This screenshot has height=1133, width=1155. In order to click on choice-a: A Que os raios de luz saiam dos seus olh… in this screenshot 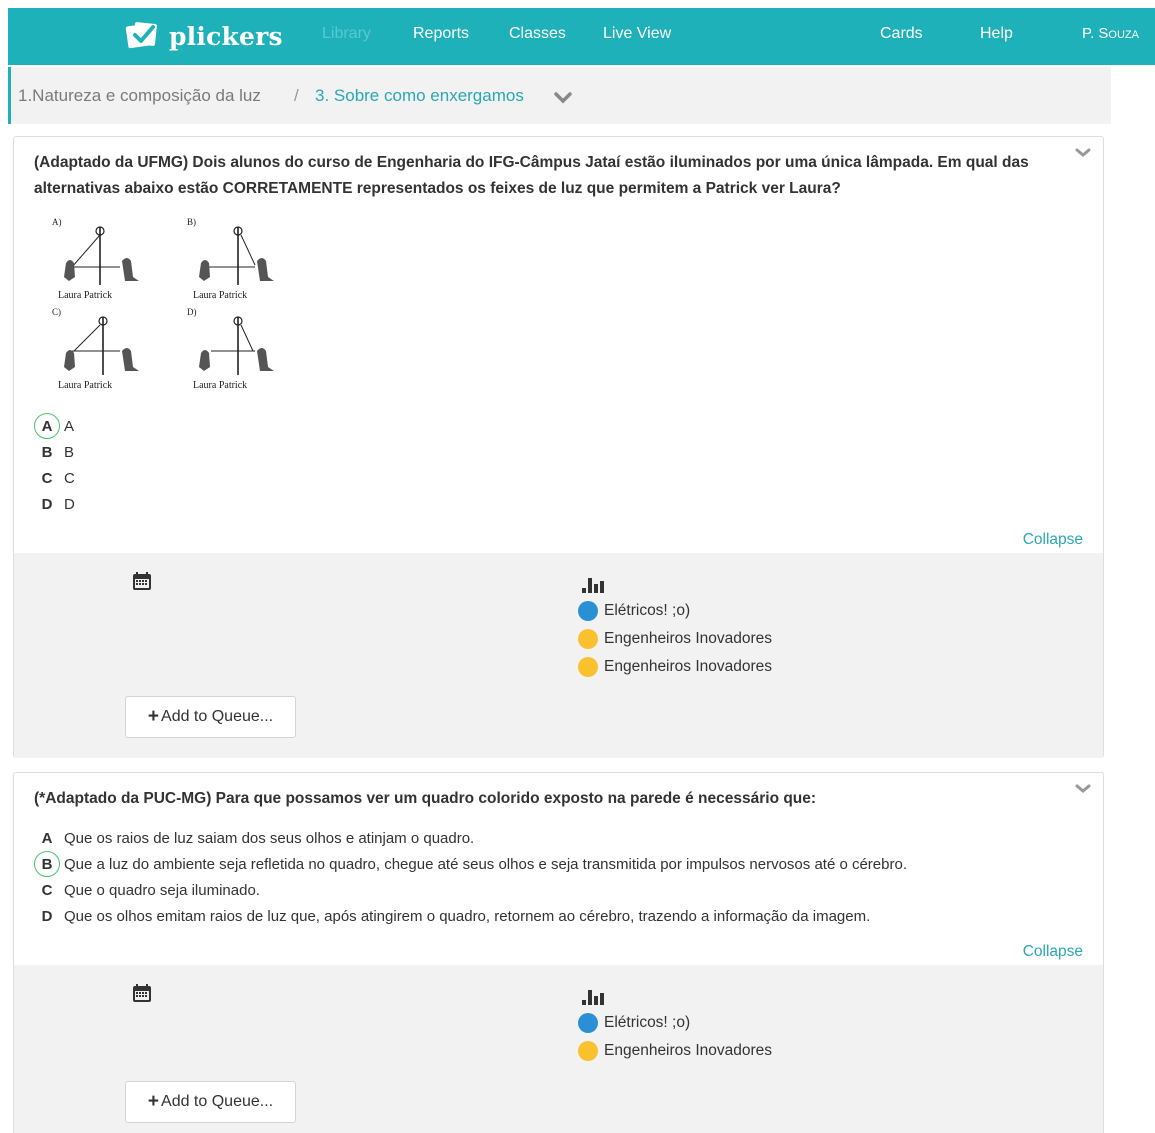, I will do `click(470, 838)`.